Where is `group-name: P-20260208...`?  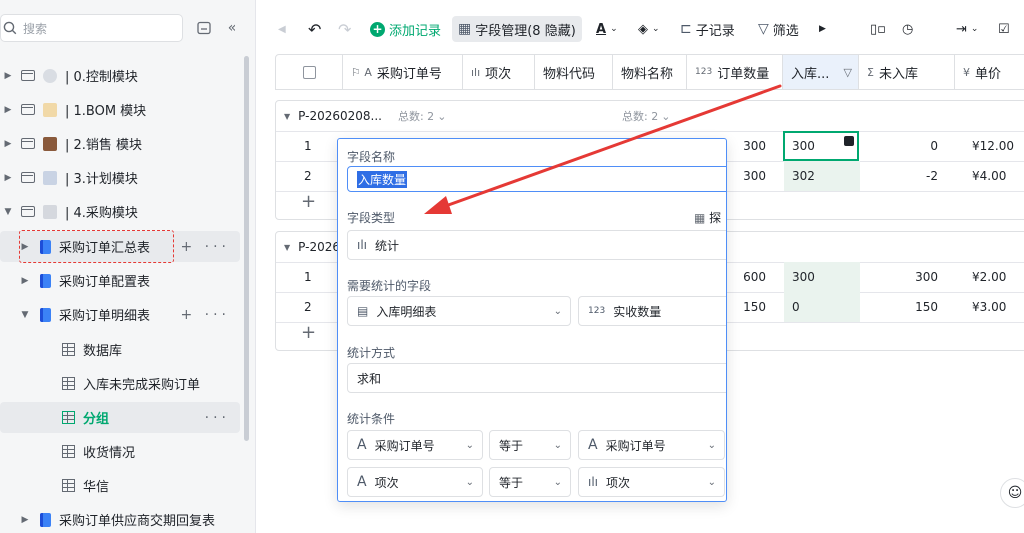 group-name: P-20260208... is located at coordinates (340, 116).